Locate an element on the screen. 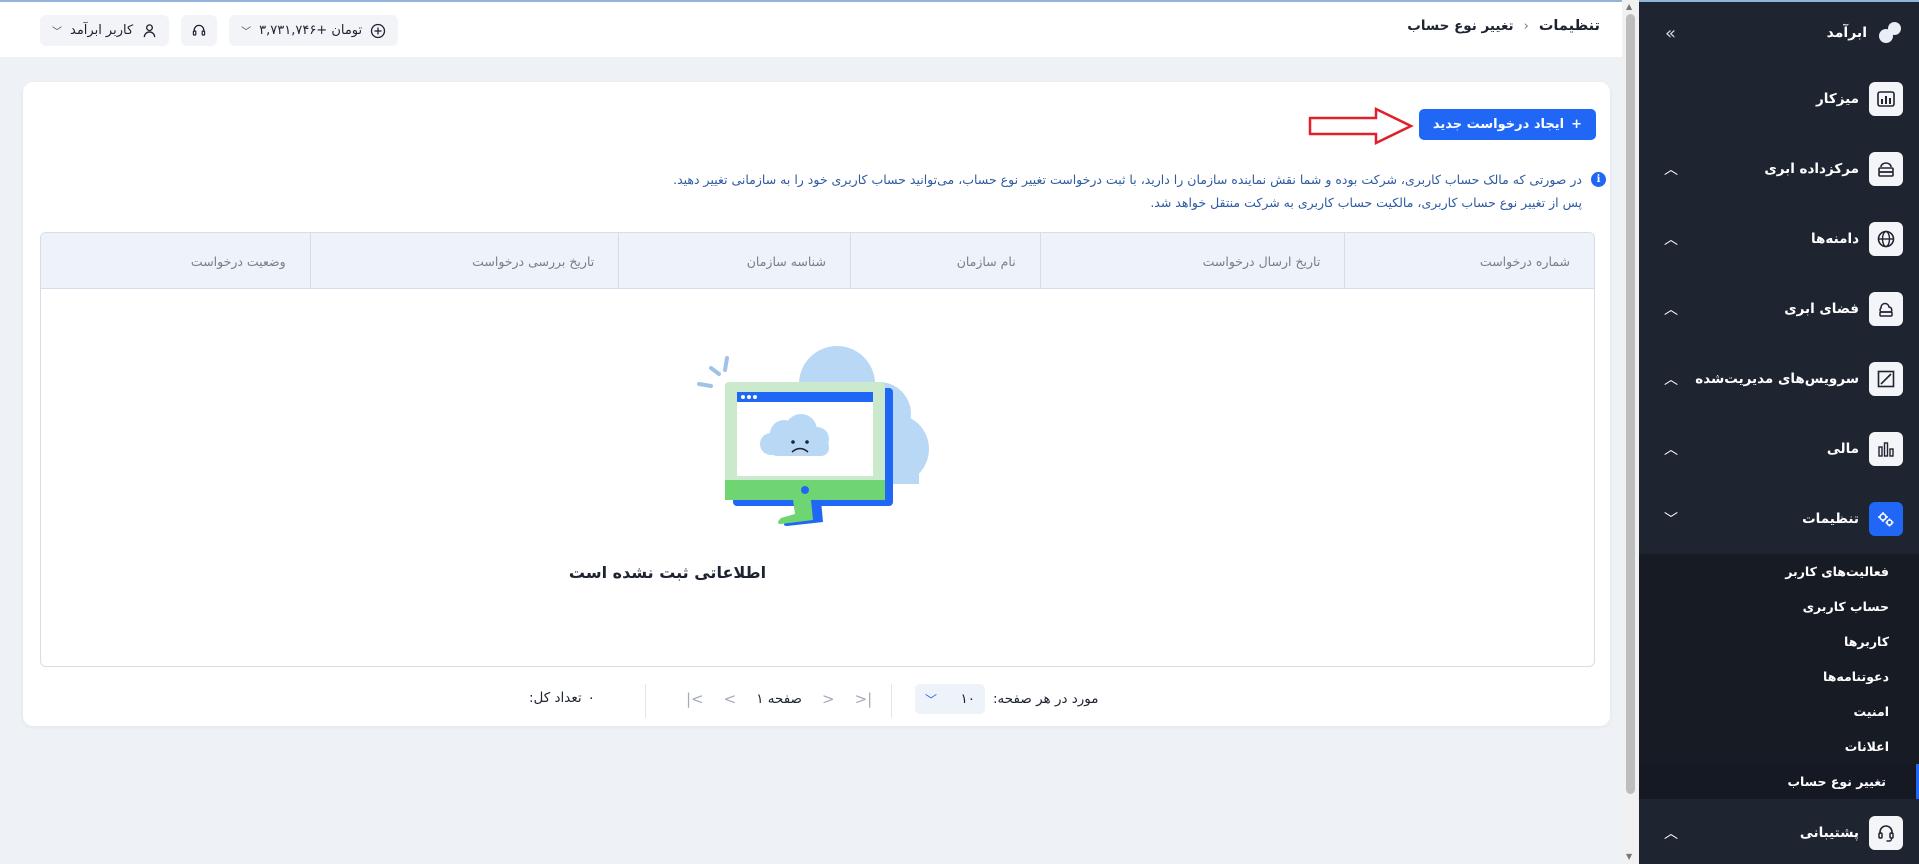 The width and height of the screenshot is (1919, 864). empty-monitor-cloud-illustration is located at coordinates (813, 436).